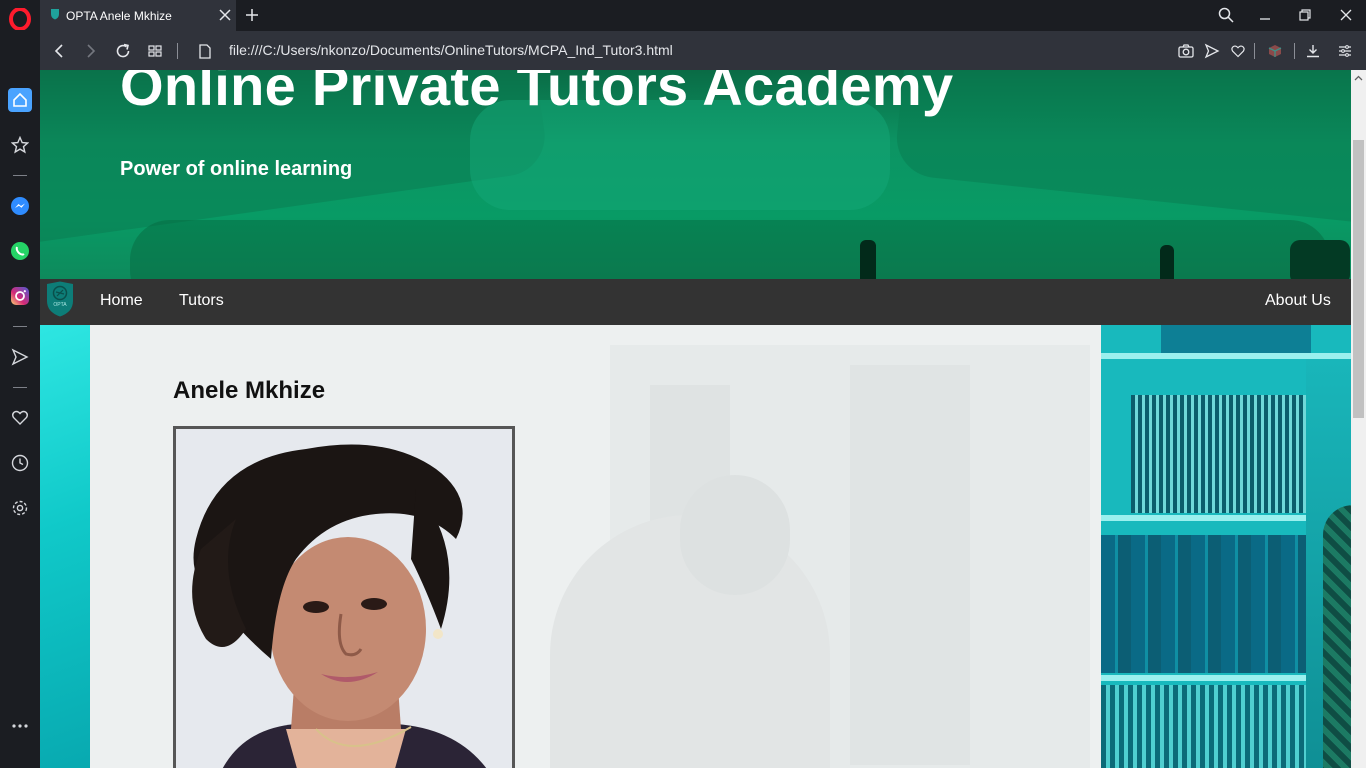 This screenshot has width=1366, height=768. Describe the element at coordinates (119, 15) in the screenshot. I see `tab-title: OPTA Anele Mkhize` at that location.